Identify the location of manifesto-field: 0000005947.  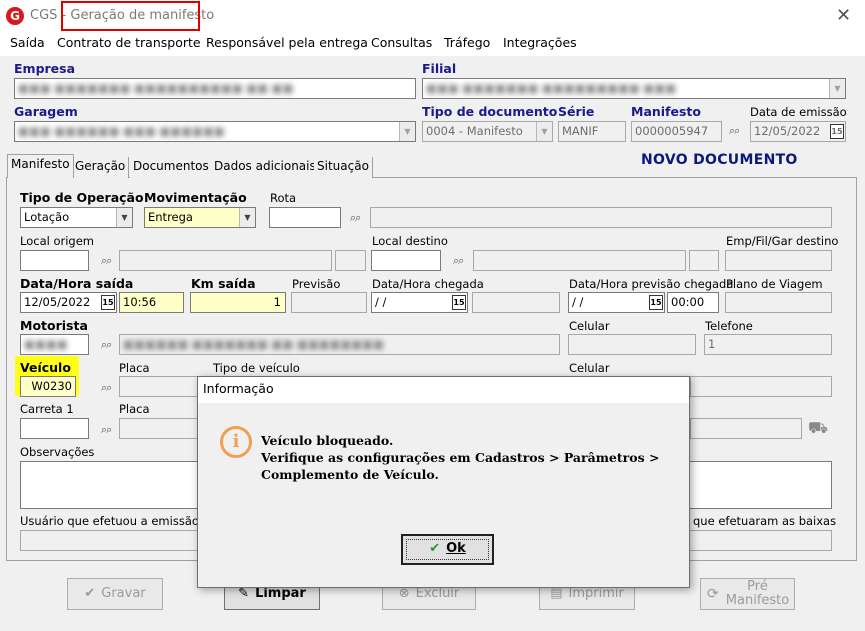
(676, 131).